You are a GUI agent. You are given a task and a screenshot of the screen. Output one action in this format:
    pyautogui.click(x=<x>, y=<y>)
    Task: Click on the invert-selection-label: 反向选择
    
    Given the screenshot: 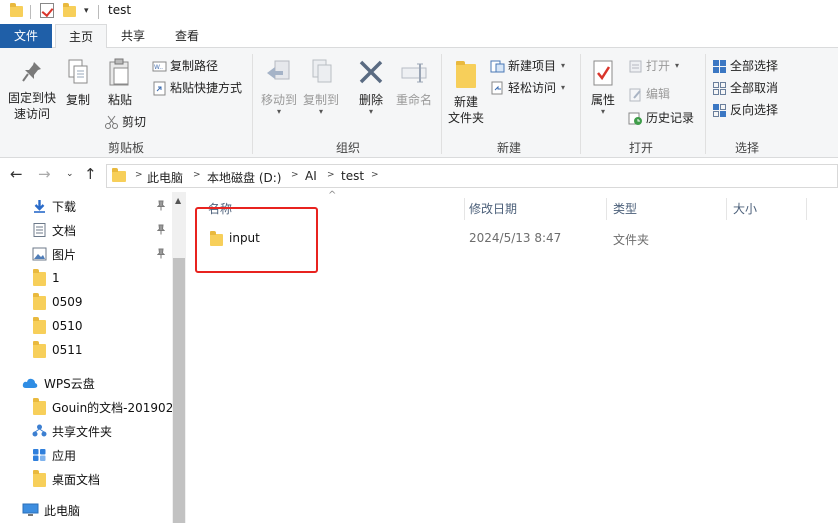 What is the action you would take?
    pyautogui.click(x=754, y=110)
    